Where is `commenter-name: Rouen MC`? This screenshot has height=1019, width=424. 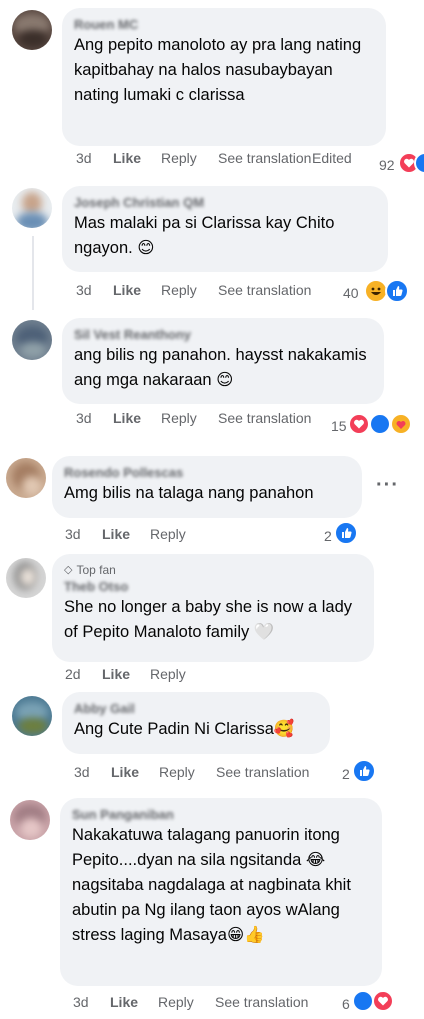 commenter-name: Rouen MC is located at coordinates (224, 24).